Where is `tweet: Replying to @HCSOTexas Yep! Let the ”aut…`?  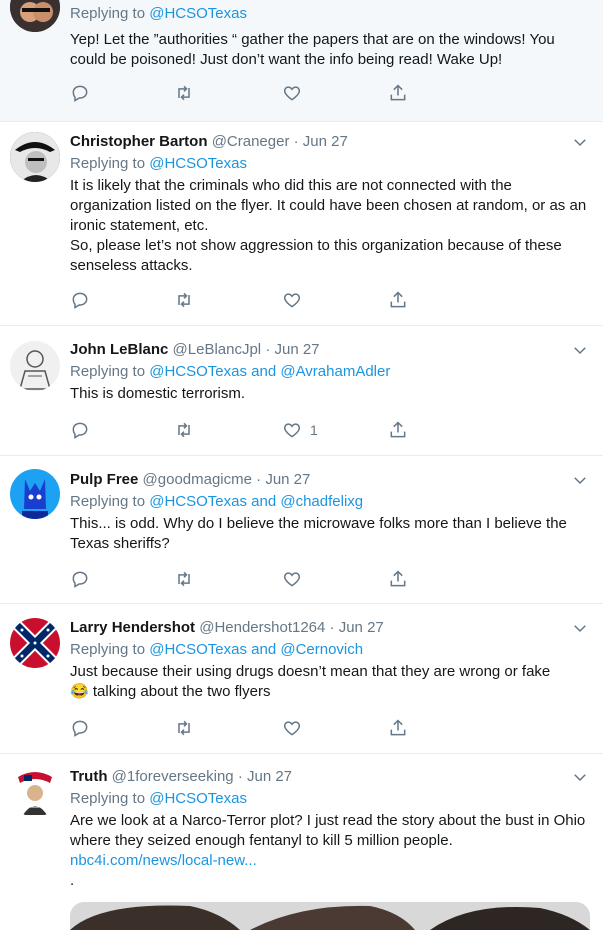
tweet: Replying to @HCSOTexas Yep! Let the ”aut… is located at coordinates (301, 61).